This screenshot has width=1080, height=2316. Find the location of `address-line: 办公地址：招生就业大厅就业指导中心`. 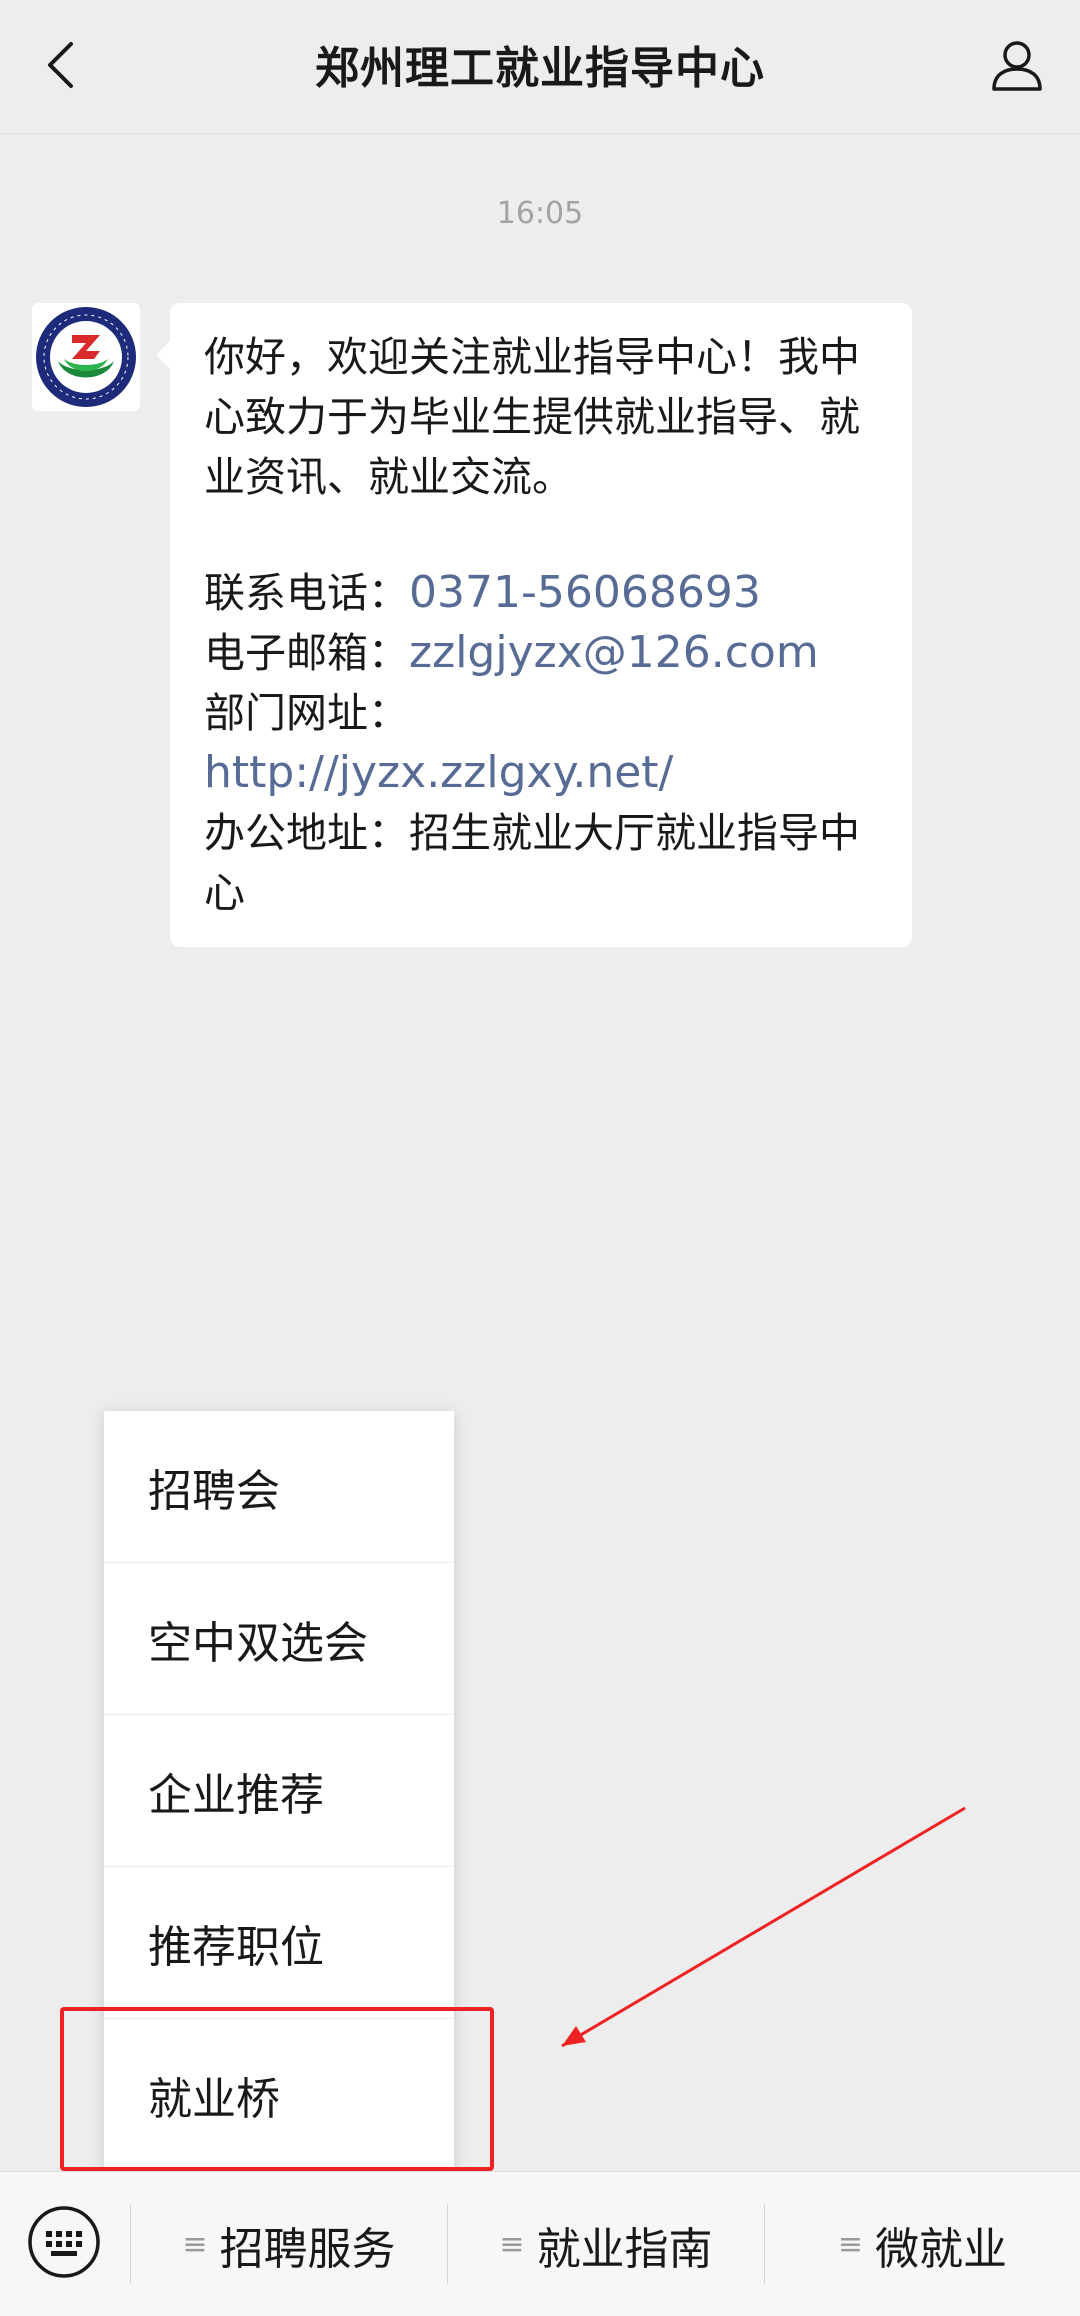

address-line: 办公地址：招生就业大厅就业指导中心 is located at coordinates (541, 863).